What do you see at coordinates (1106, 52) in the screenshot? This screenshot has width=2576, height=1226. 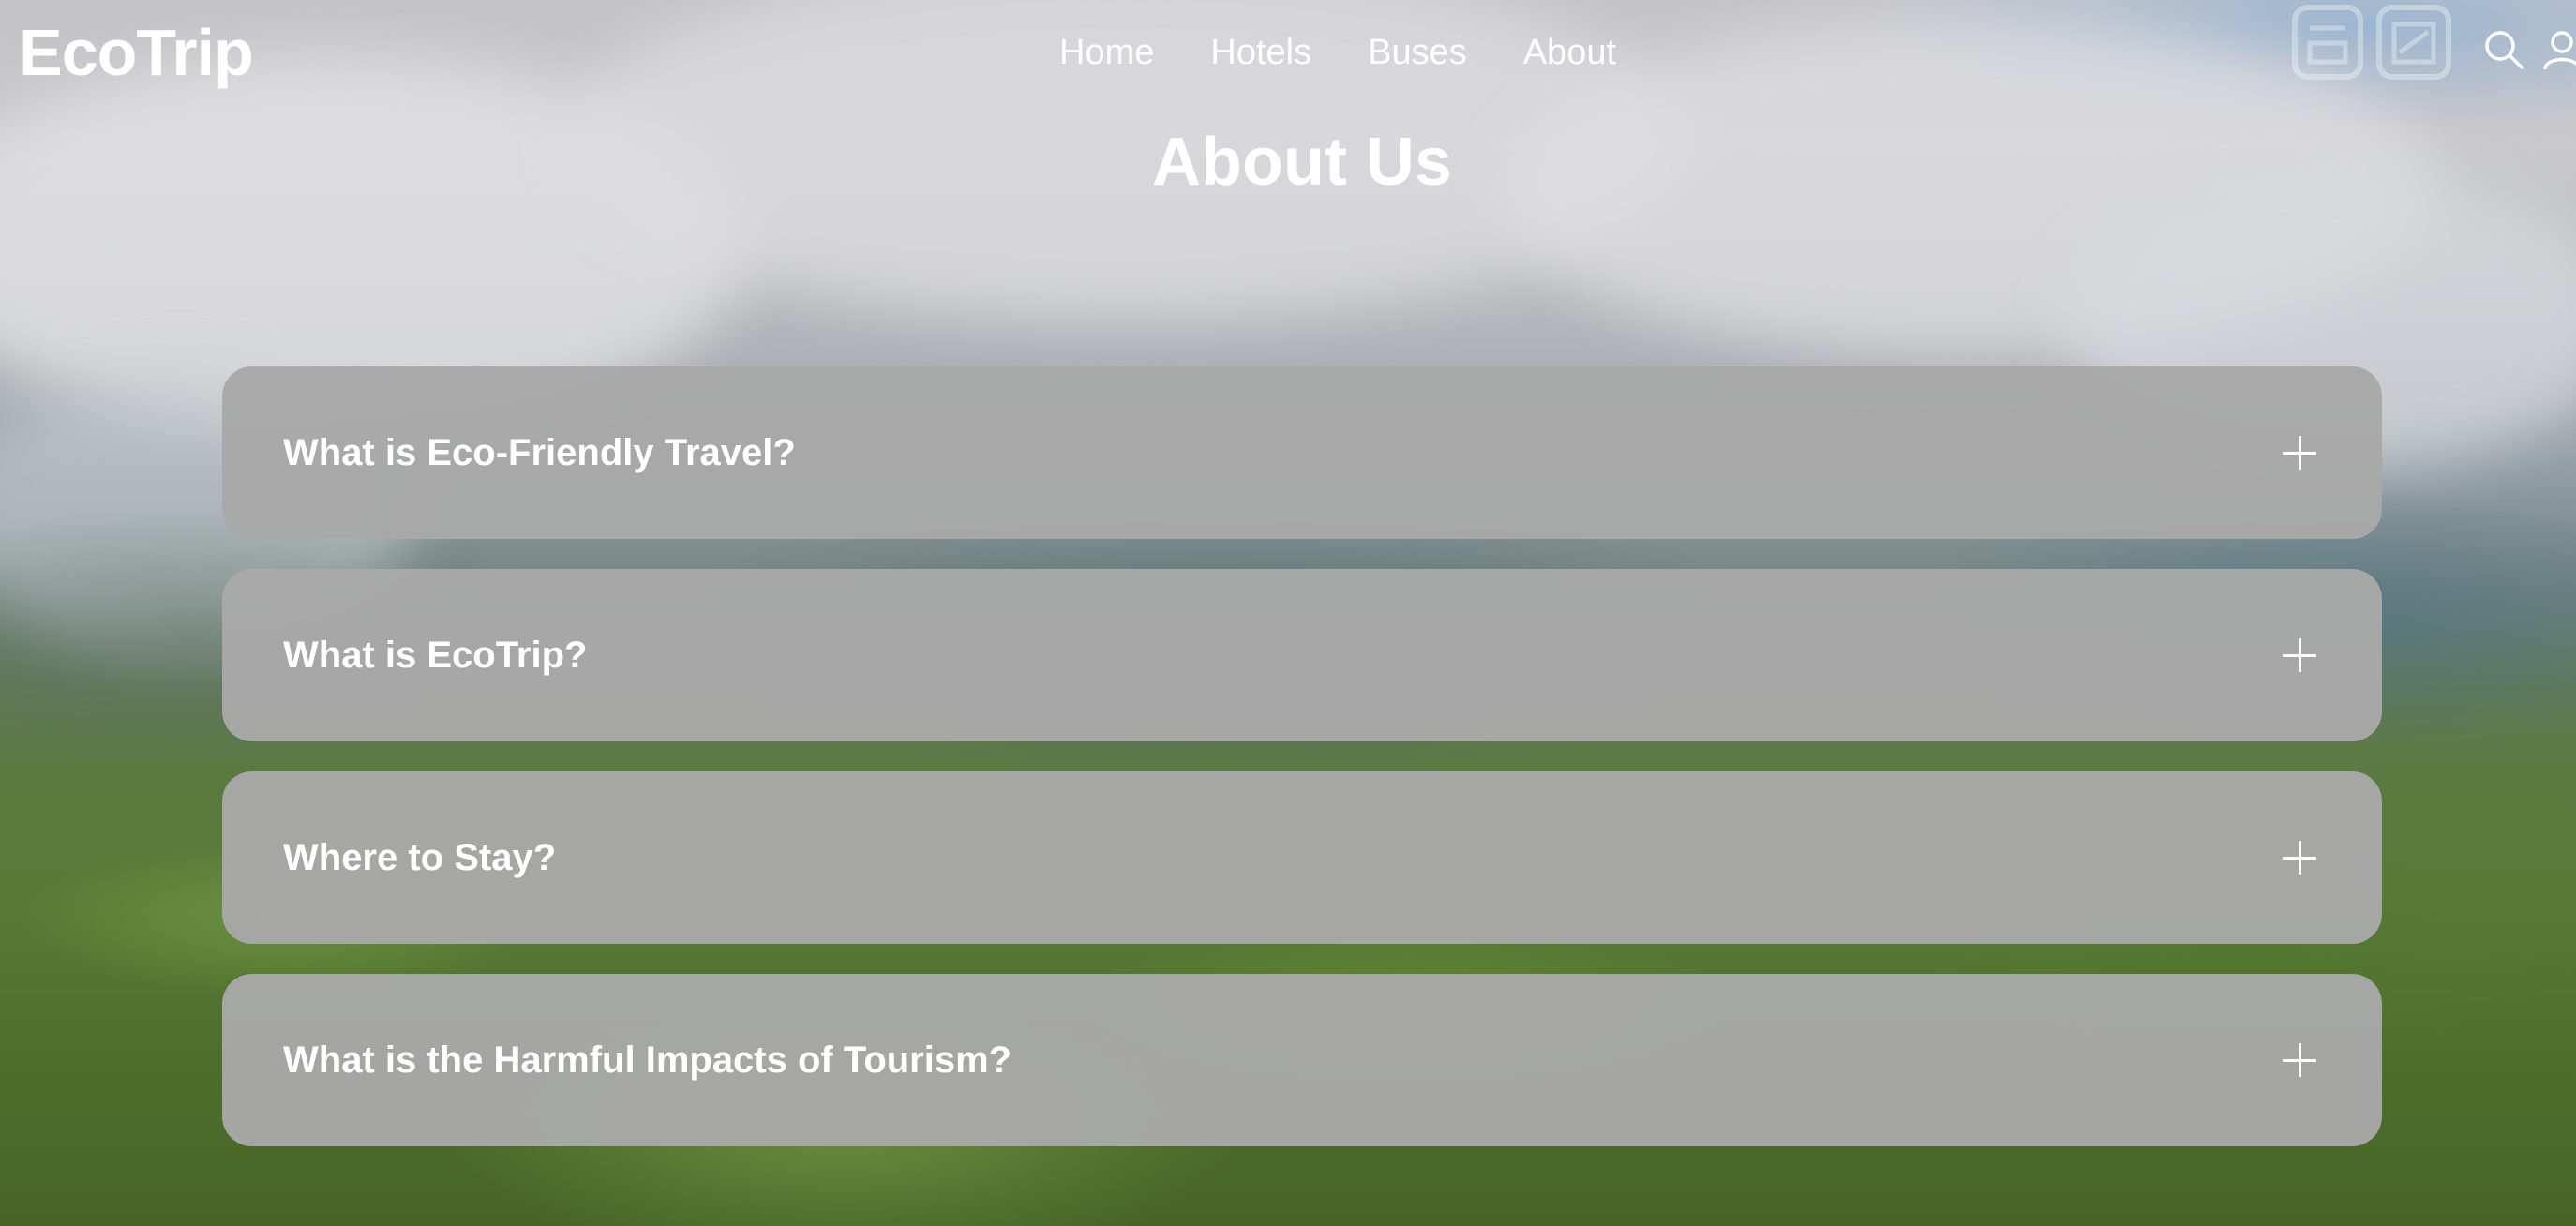 I see `nav-home: Home` at bounding box center [1106, 52].